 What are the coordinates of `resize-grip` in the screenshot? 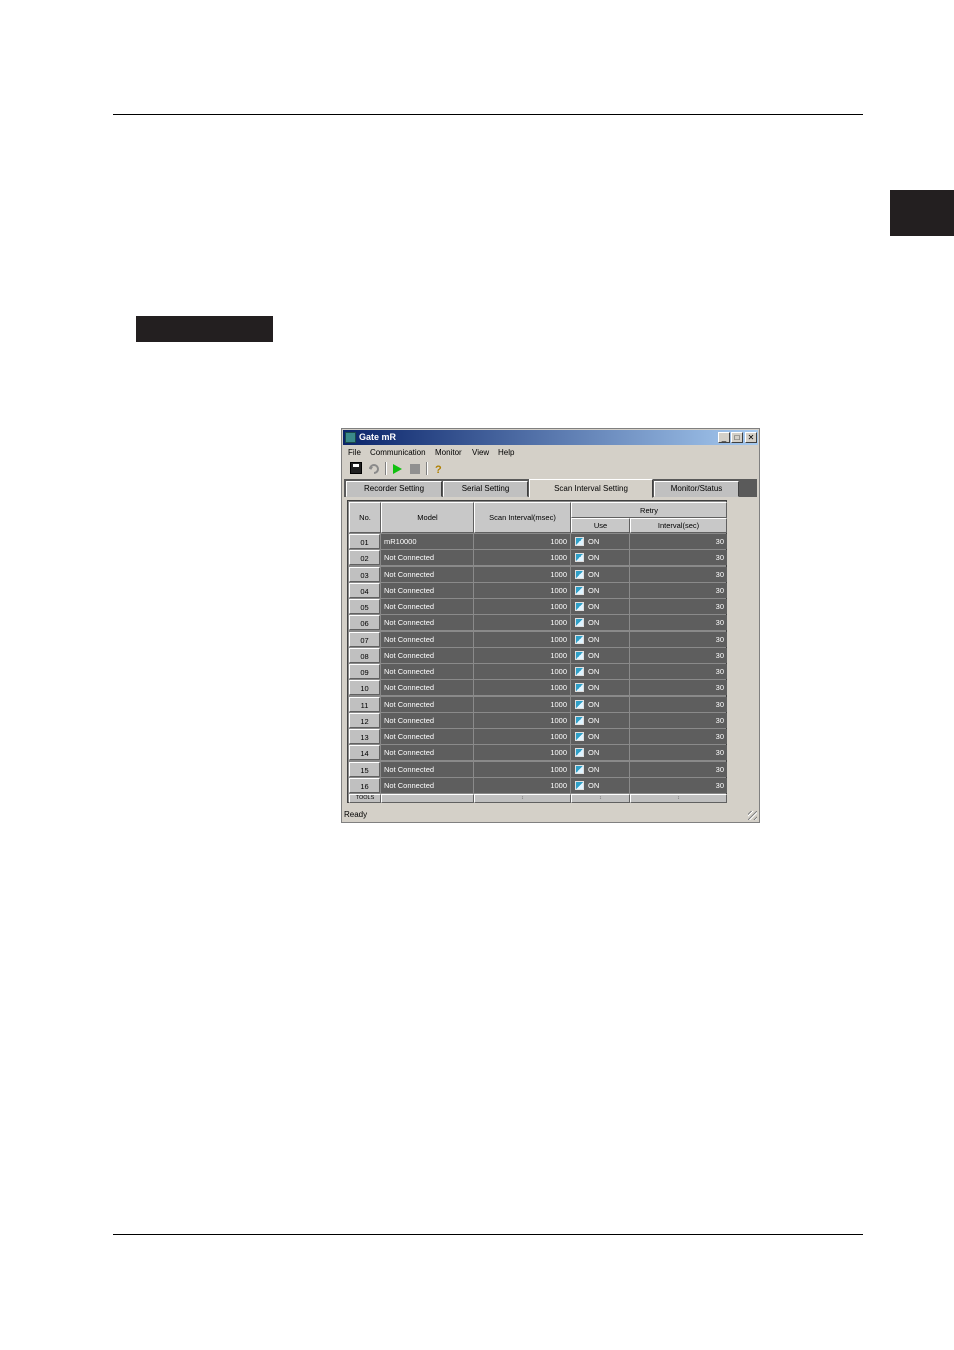 It's located at (752, 815).